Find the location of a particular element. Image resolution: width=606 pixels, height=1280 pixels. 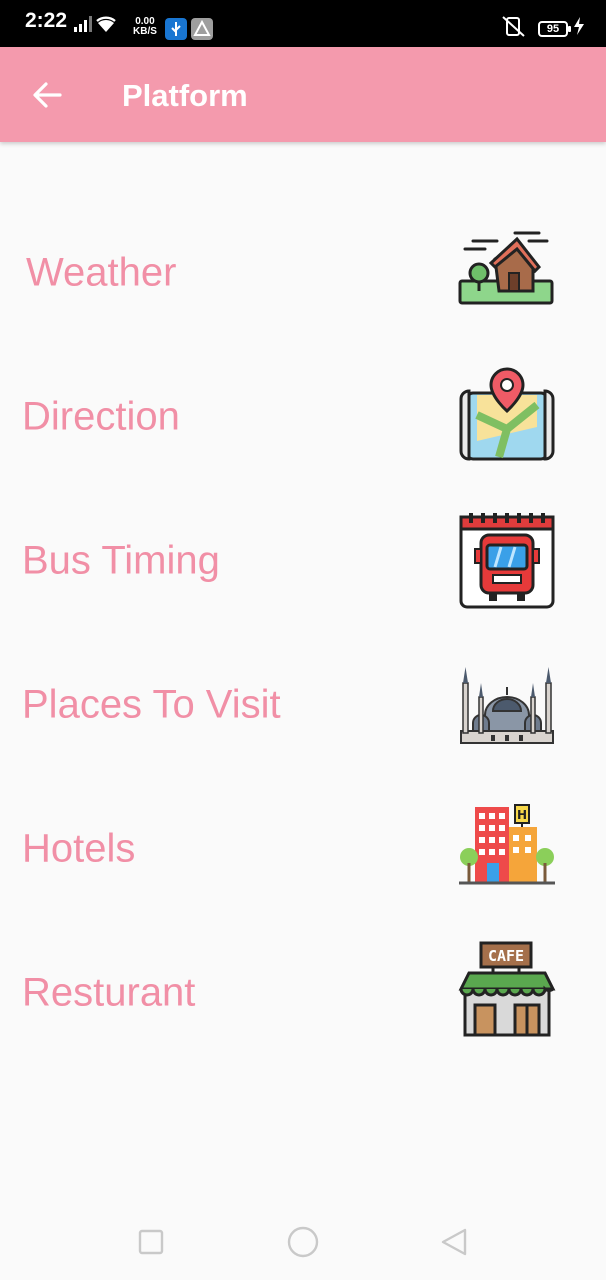

menu-item-label: Weather is located at coordinates (101, 272).